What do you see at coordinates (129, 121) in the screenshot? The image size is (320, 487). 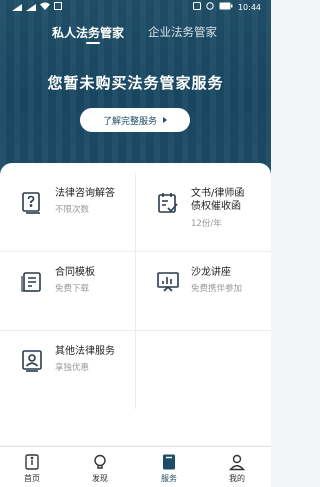 I see `learn-more-label: 了解完整服务` at bounding box center [129, 121].